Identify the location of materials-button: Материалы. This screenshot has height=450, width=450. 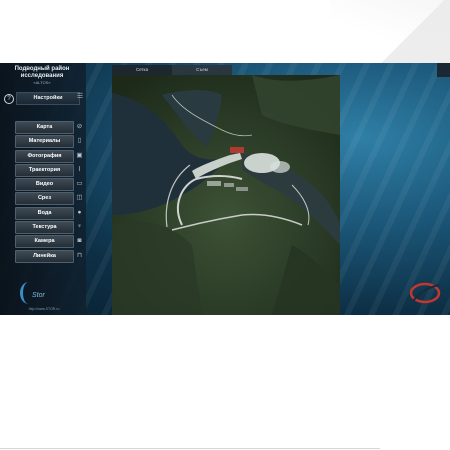
(44, 142).